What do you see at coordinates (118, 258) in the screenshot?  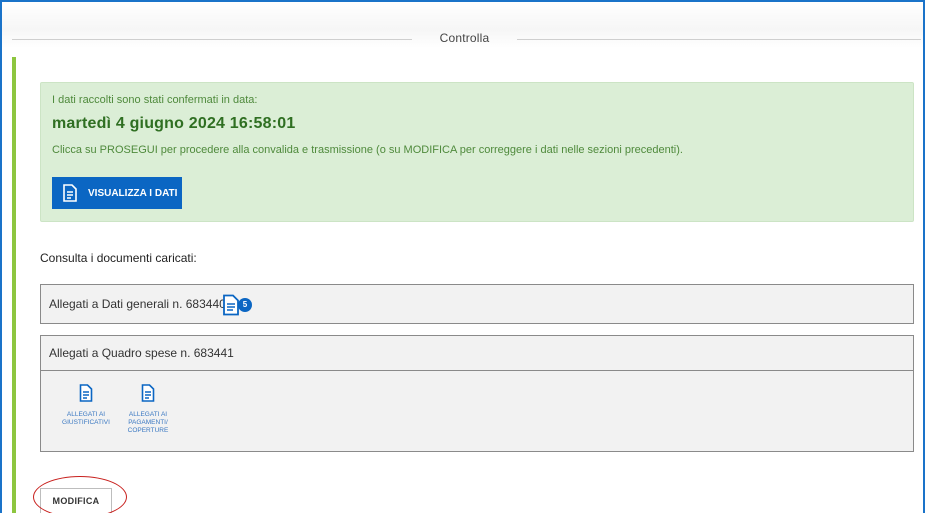 I see `documents-heading: Consulta i documenti caricati:` at bounding box center [118, 258].